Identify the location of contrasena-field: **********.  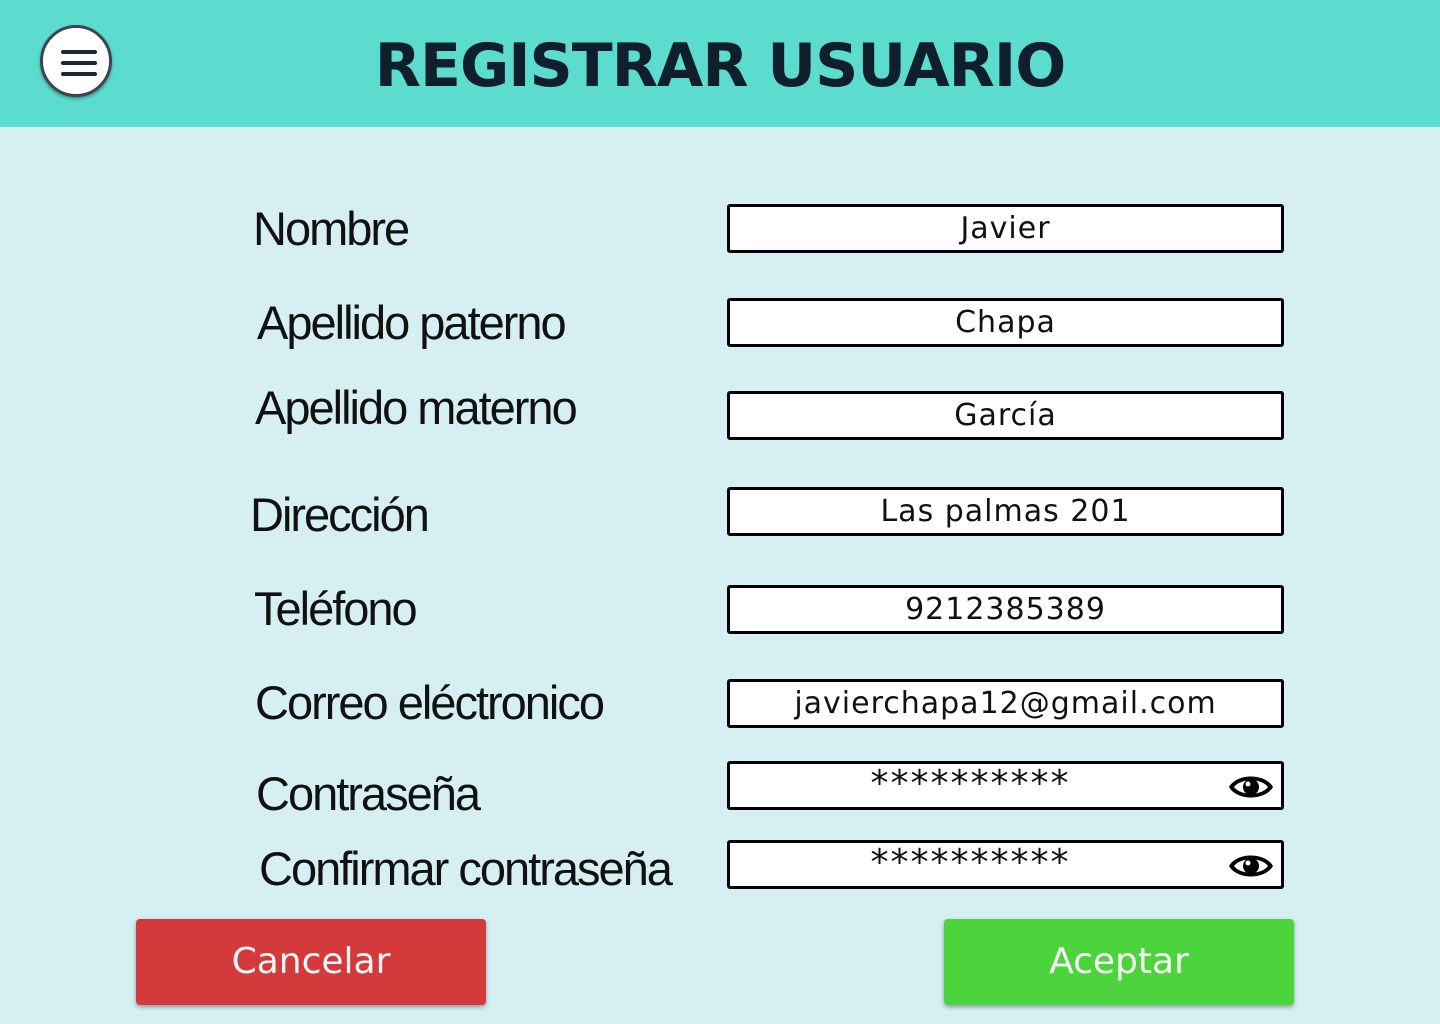
(1005, 785).